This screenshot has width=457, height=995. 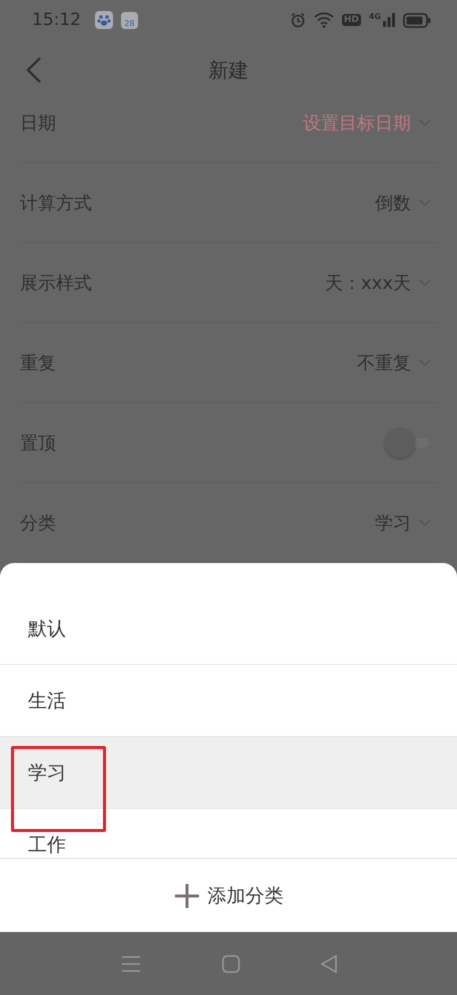 I want to click on menu-icon, so click(x=130, y=963).